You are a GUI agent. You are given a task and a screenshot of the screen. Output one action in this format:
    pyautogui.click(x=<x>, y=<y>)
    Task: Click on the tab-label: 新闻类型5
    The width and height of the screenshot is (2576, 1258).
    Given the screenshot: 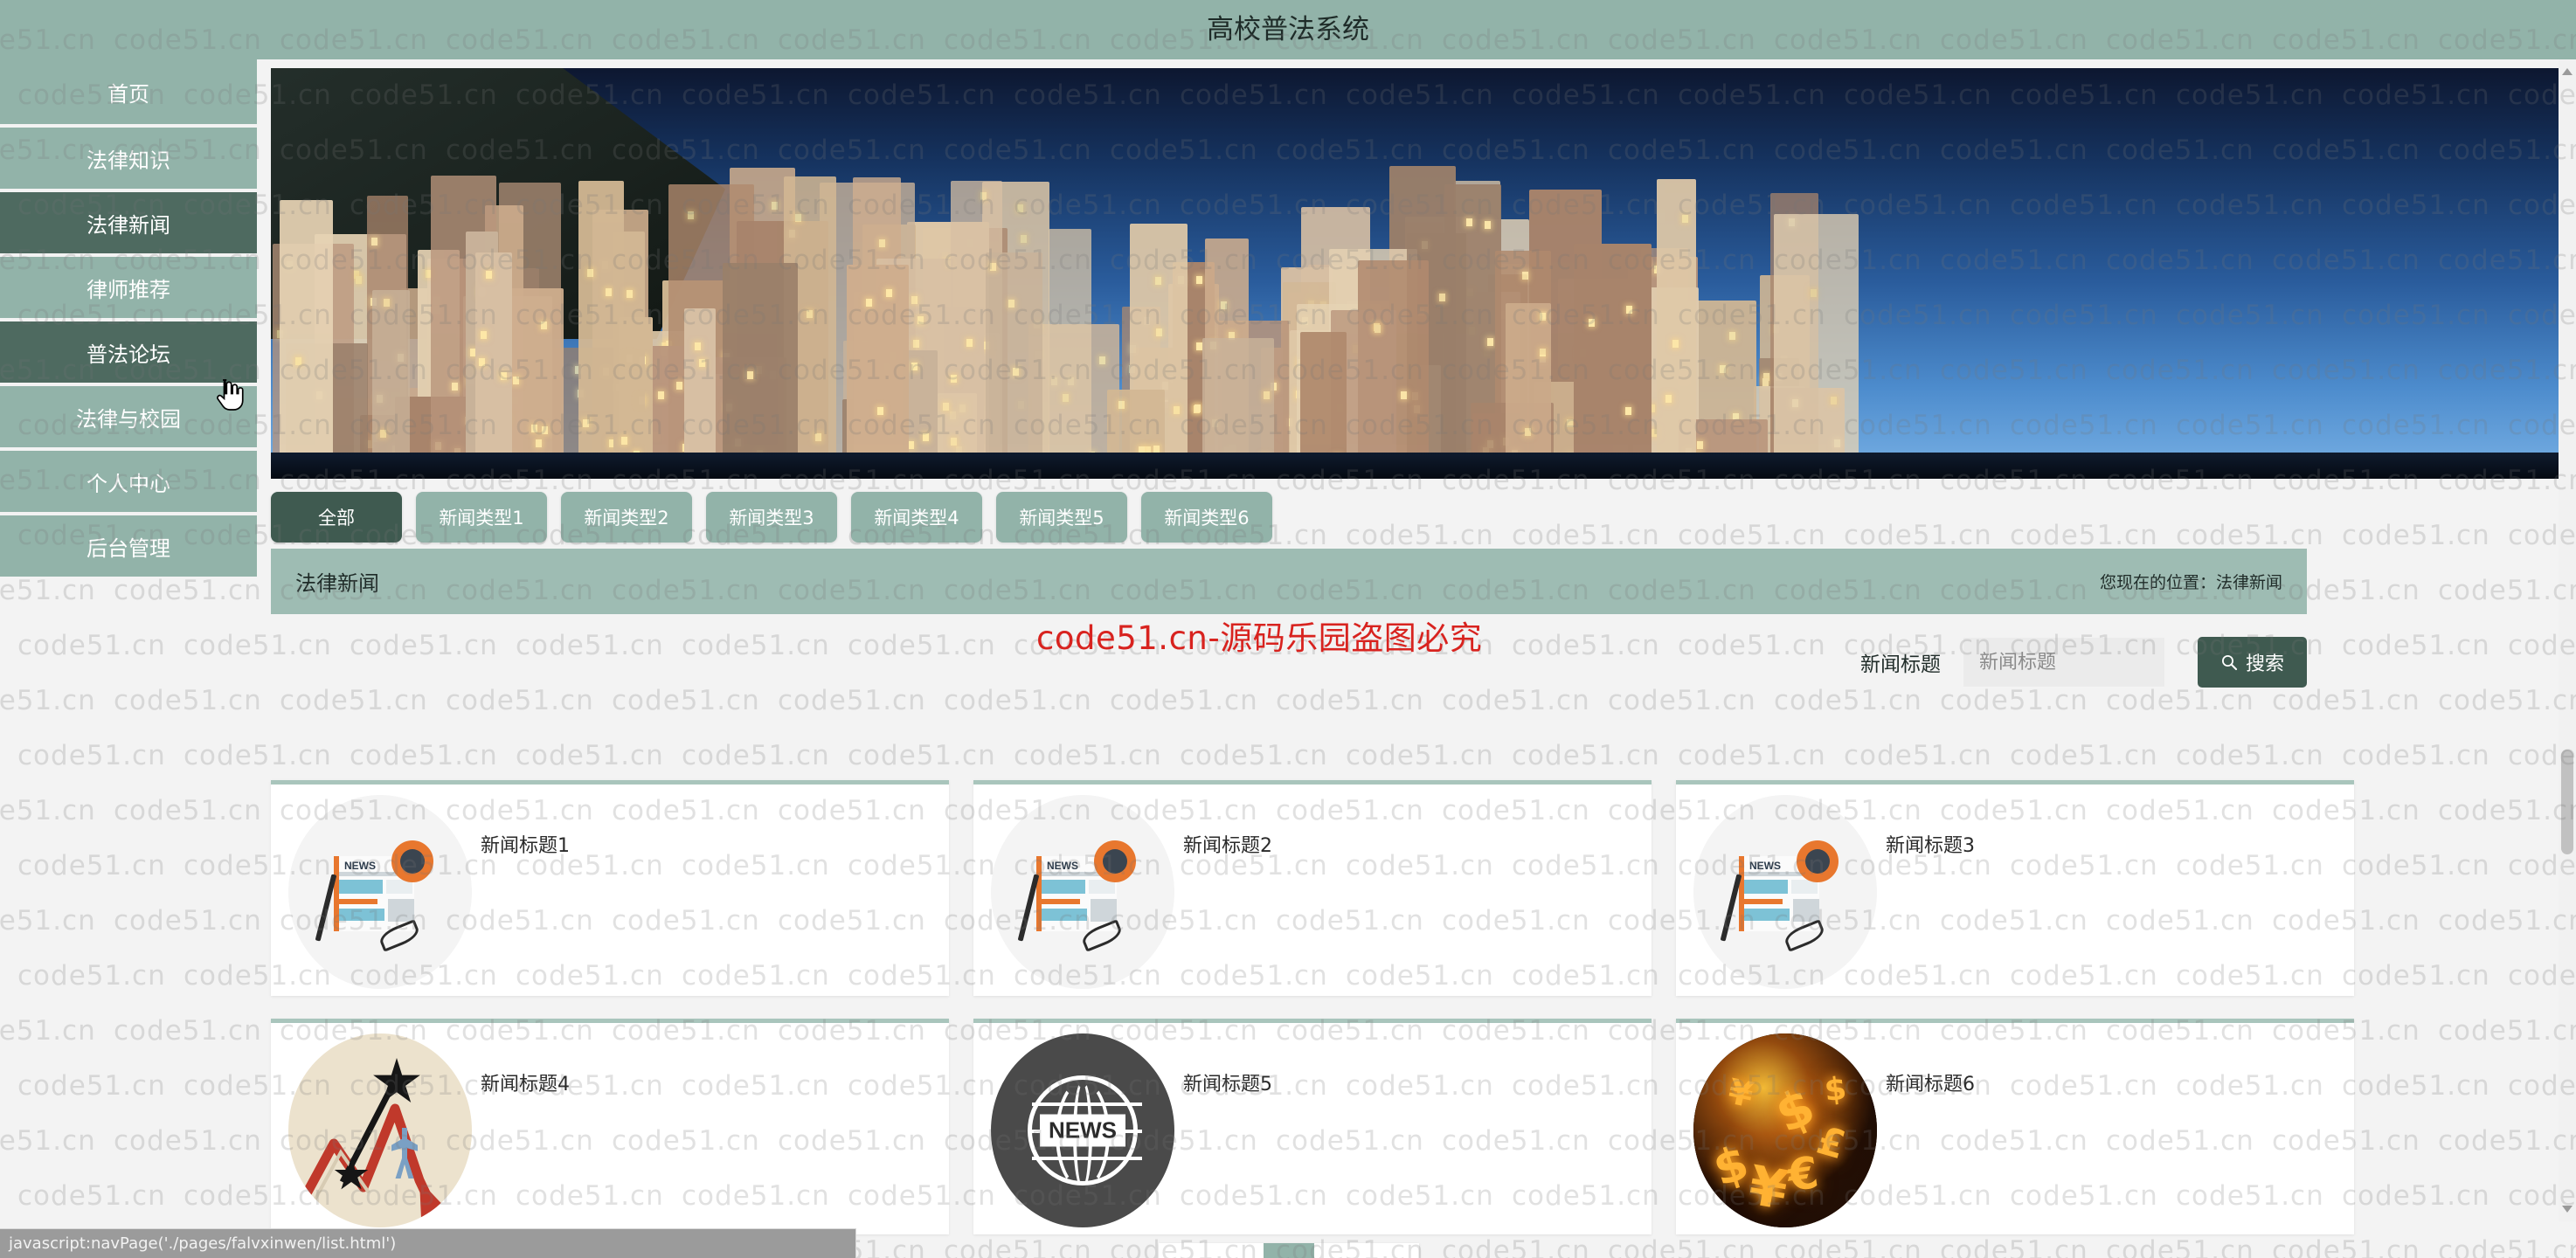 What is the action you would take?
    pyautogui.click(x=1061, y=518)
    